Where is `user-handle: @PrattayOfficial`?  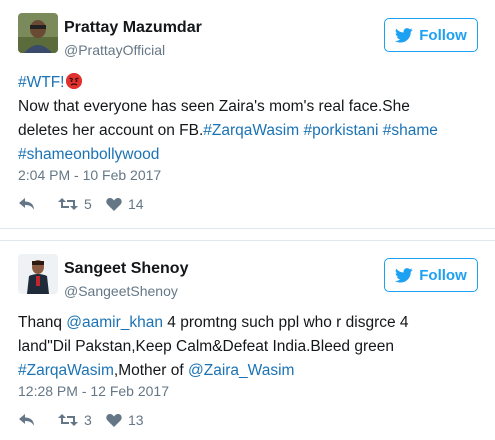
user-handle: @PrattayOfficial is located at coordinates (114, 50).